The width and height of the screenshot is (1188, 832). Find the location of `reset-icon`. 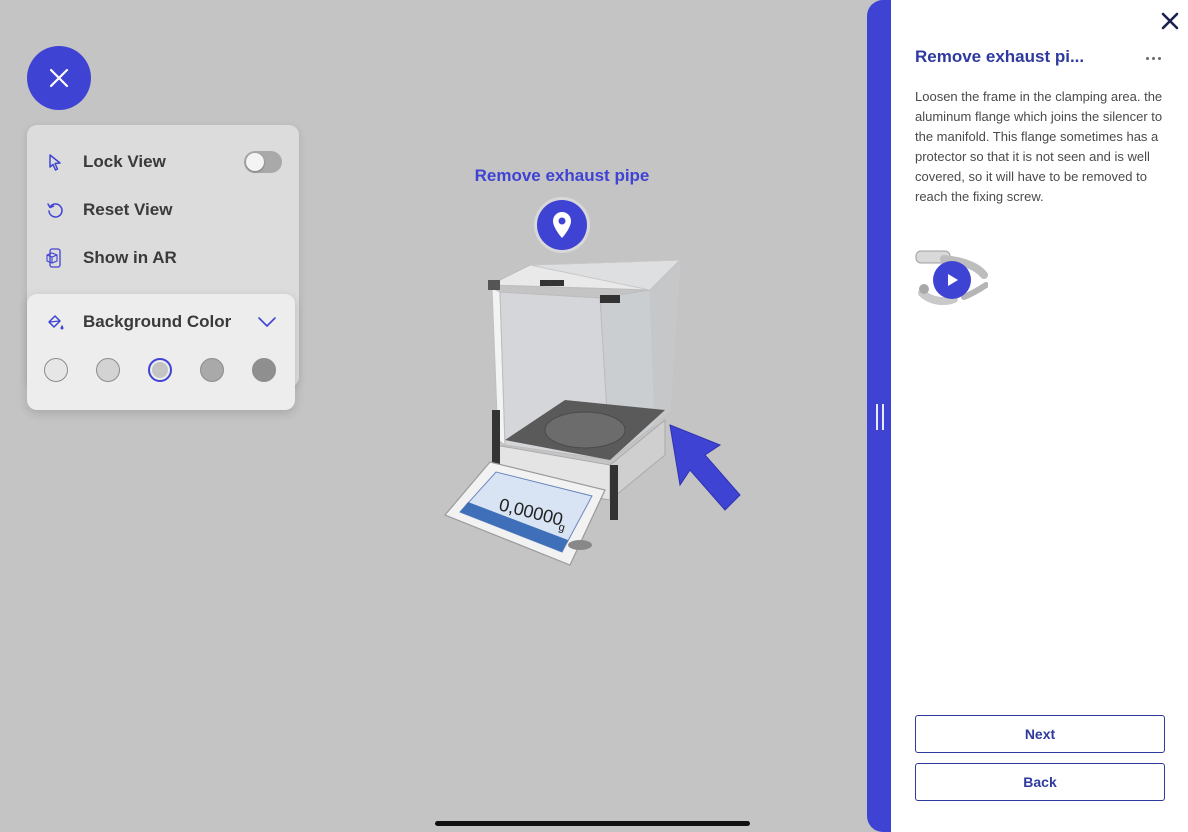

reset-icon is located at coordinates (55, 210).